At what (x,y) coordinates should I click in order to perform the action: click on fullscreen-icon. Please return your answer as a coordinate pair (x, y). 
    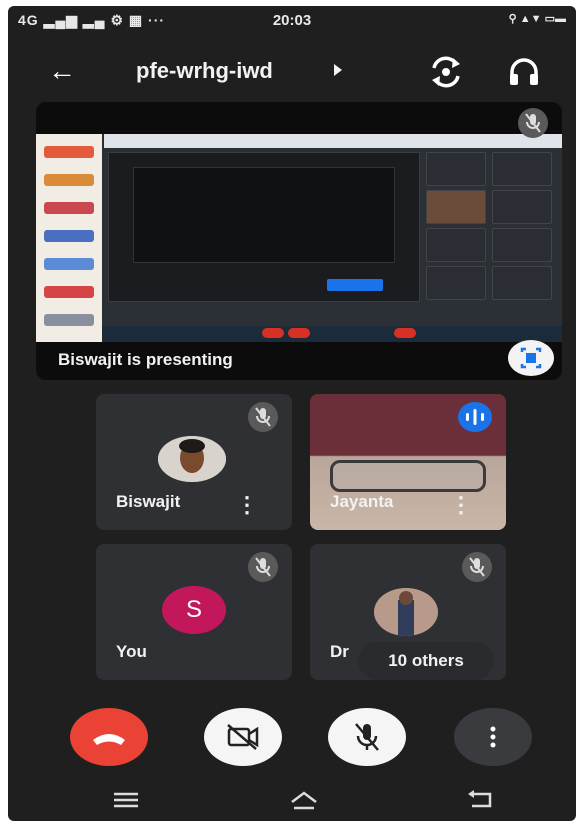
    Looking at the image, I should click on (531, 358).